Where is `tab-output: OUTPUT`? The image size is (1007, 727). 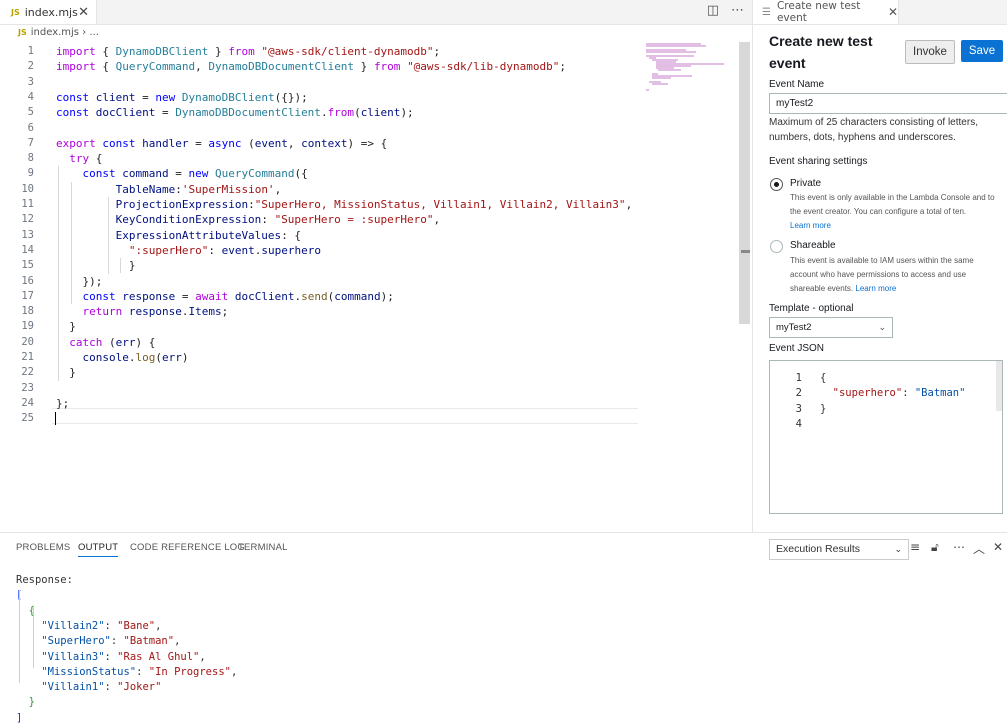 tab-output: OUTPUT is located at coordinates (98, 549).